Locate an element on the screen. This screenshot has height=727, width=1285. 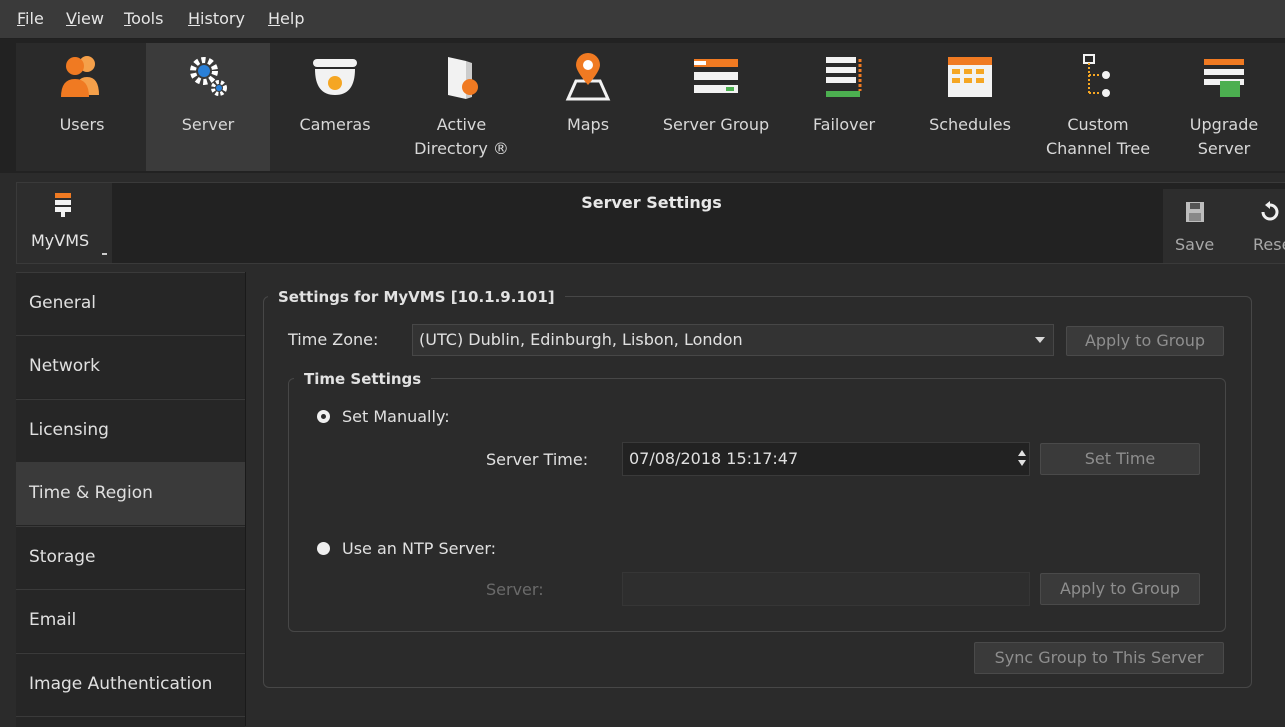
channel-tree-icon is located at coordinates (1096, 75).